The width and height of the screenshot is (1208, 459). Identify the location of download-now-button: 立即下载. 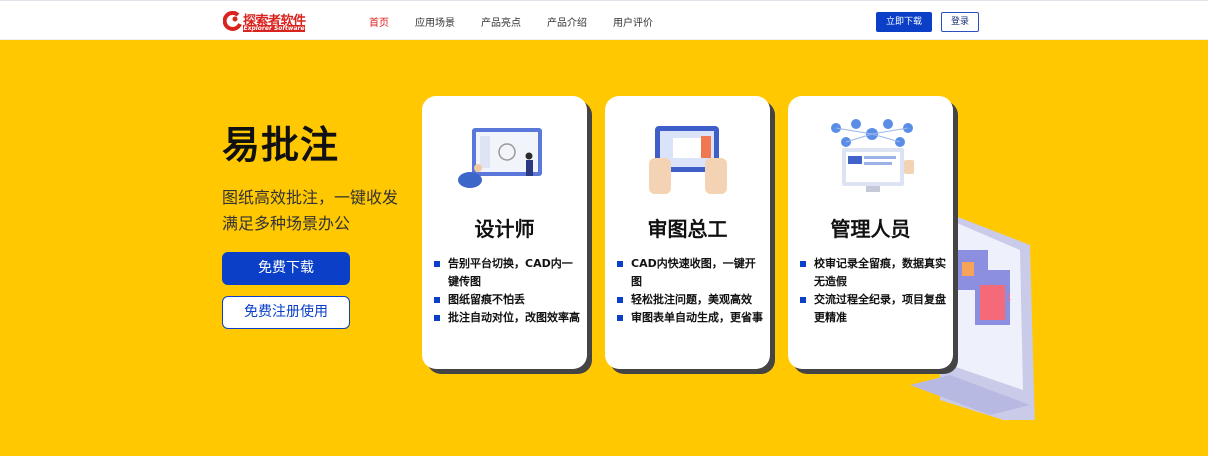
(904, 22).